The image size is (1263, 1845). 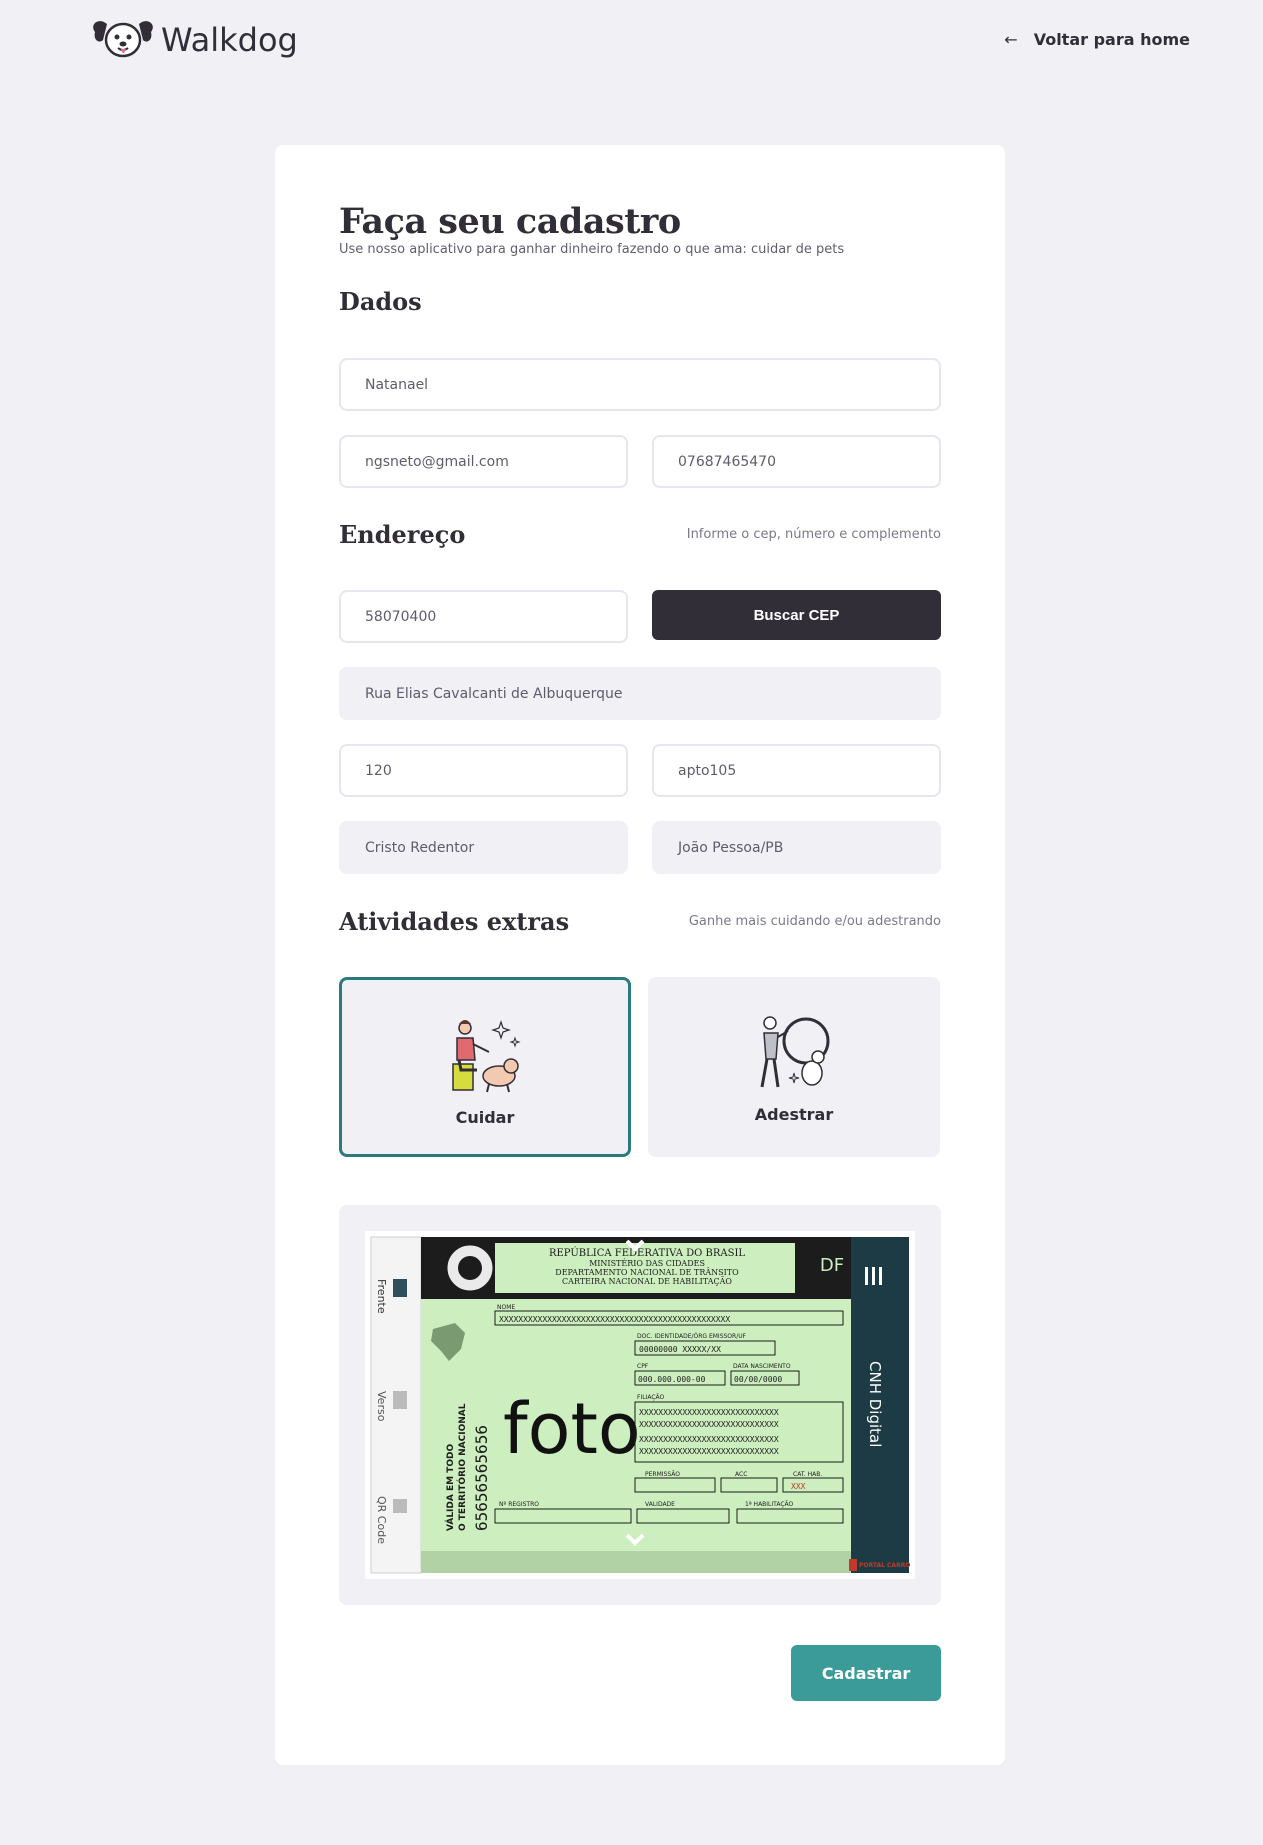 What do you see at coordinates (647, 1253) in the screenshot?
I see `cnh-header-line1: REPÚBLICA FEDERATIVA DO BRASIL` at bounding box center [647, 1253].